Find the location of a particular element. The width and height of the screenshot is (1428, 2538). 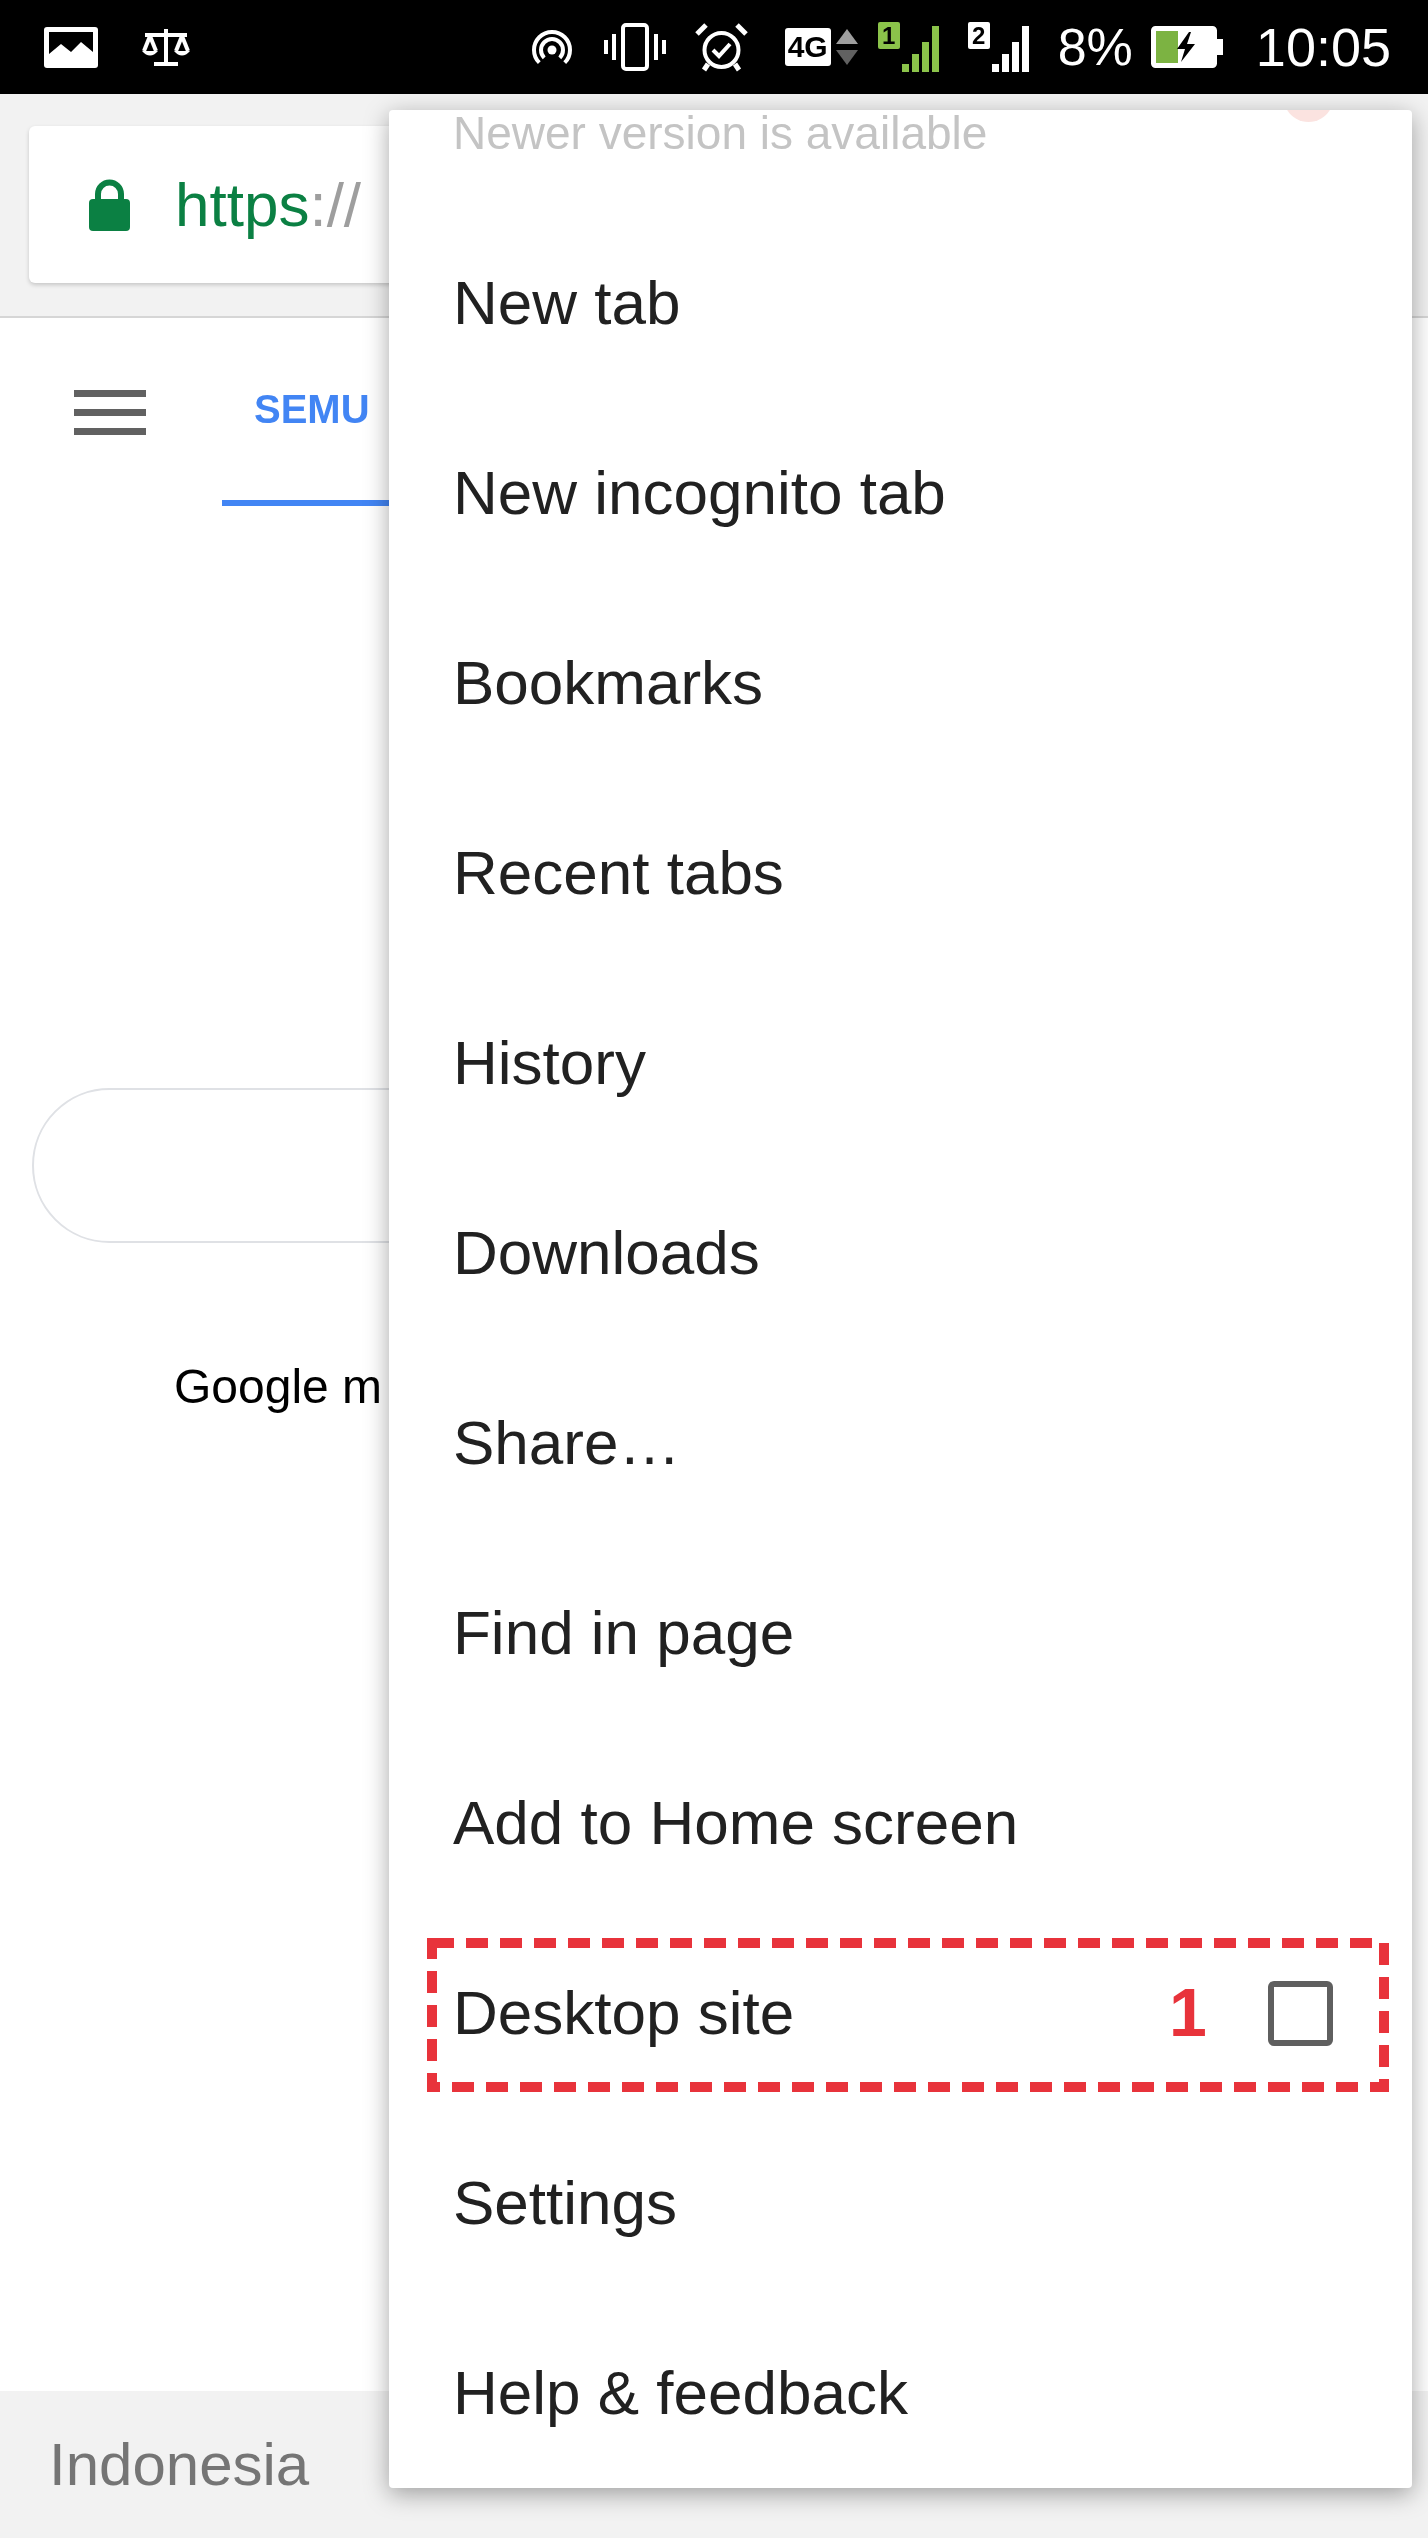

lock-icon is located at coordinates (109, 204).